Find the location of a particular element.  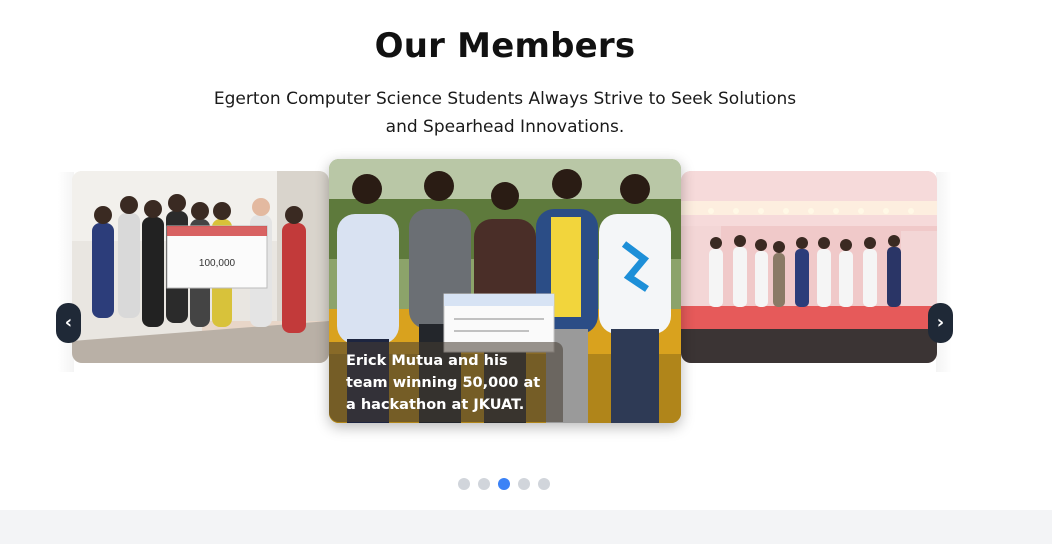

section-title: Our Members is located at coordinates (505, 46).